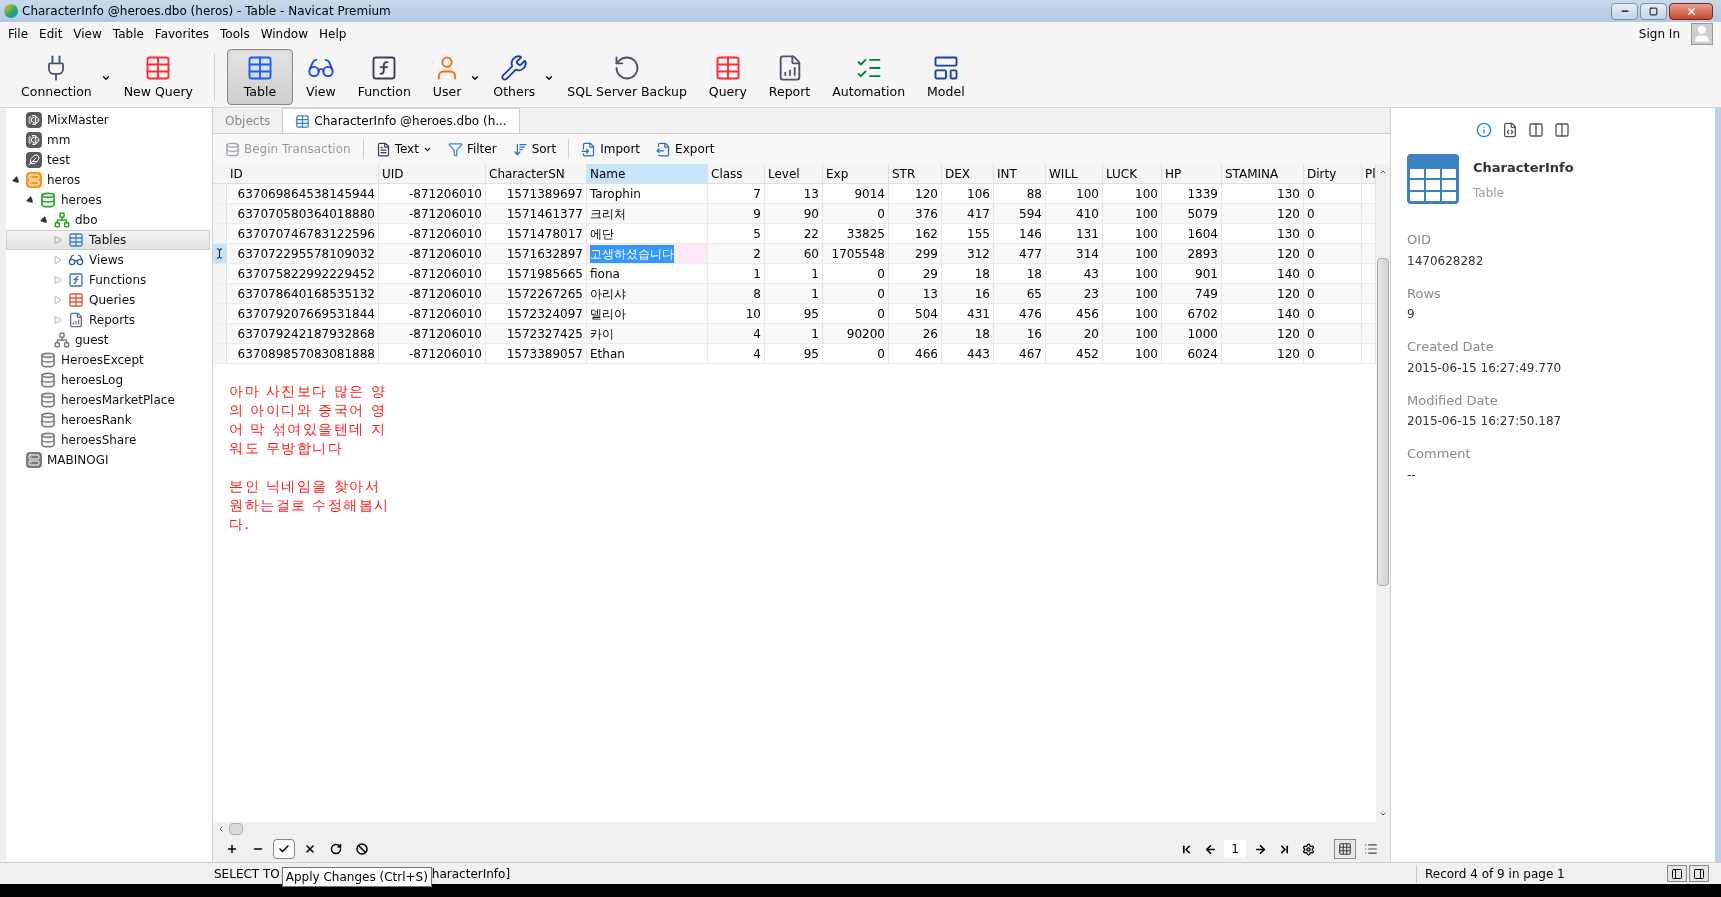 Image resolution: width=1721 pixels, height=897 pixels. I want to click on toolbar-button: Report, so click(789, 76).